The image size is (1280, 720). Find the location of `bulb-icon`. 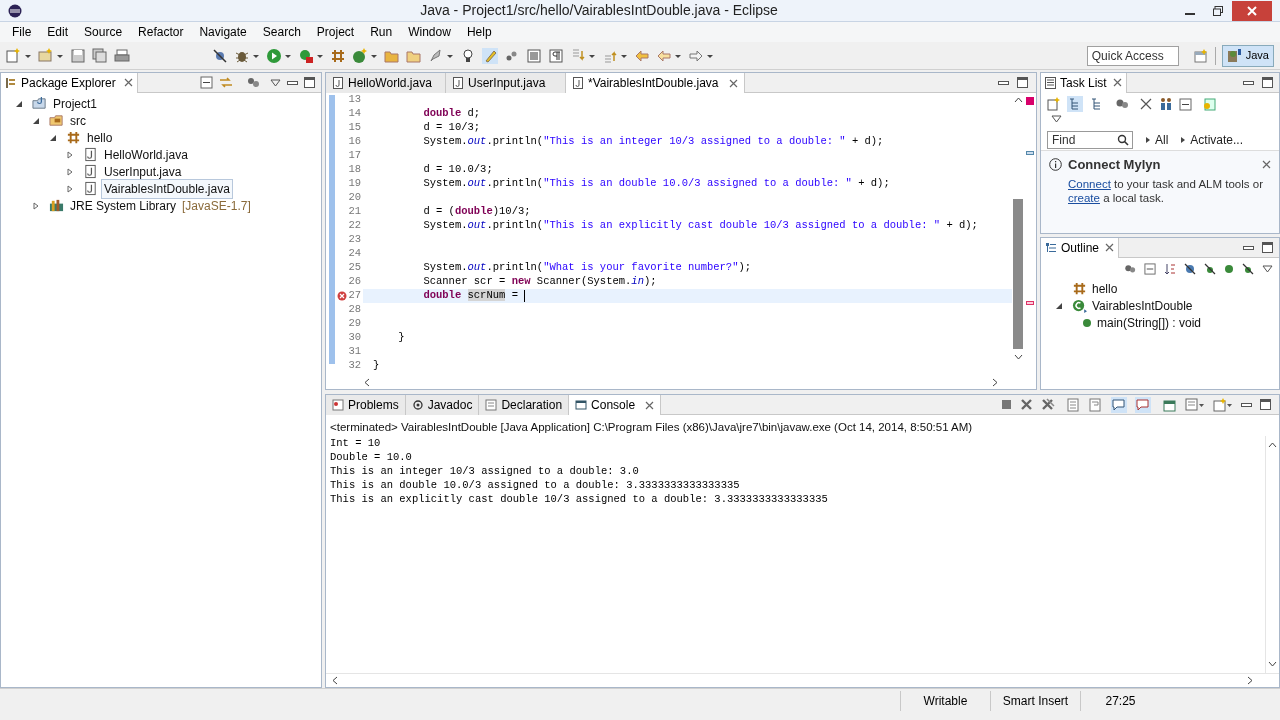

bulb-icon is located at coordinates (468, 55).